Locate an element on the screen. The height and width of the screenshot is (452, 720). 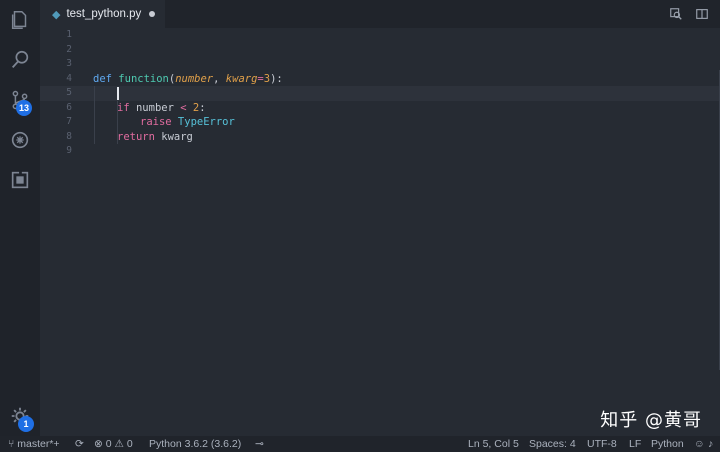
cursor-position: Ln 5, Col 5 is located at coordinates (493, 444).